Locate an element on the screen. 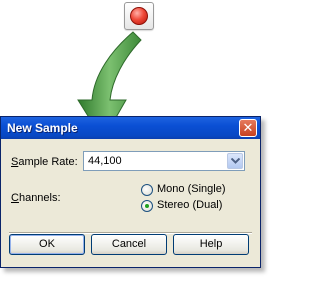 Image resolution: width=320 pixels, height=285 pixels. ok-button: OK is located at coordinates (47, 244).